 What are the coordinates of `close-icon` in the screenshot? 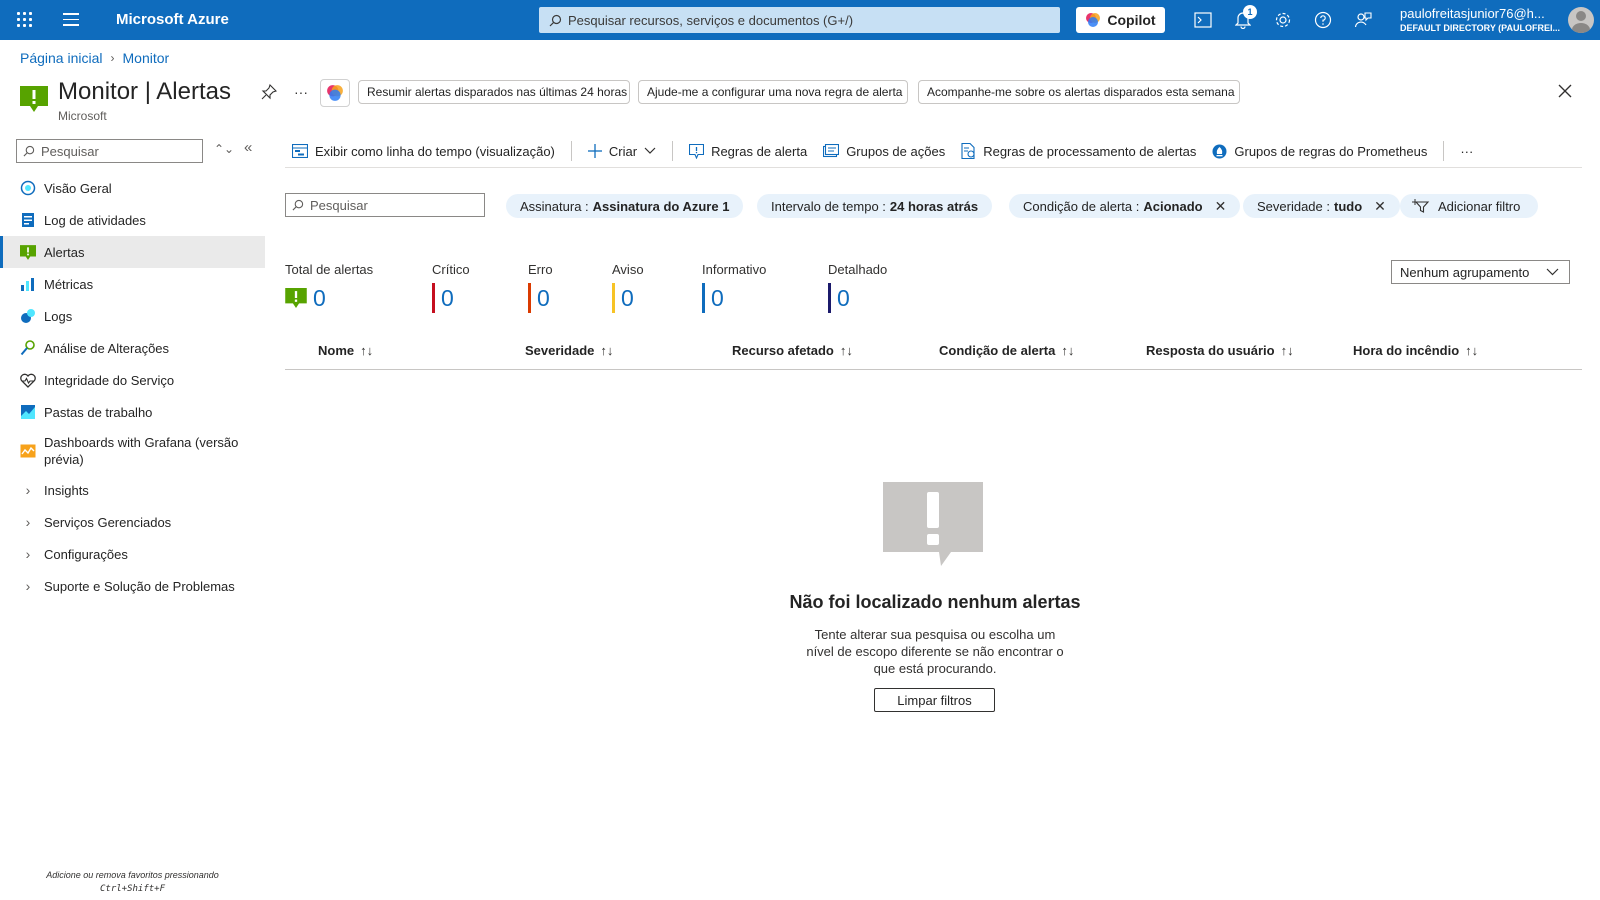 It's located at (1565, 92).